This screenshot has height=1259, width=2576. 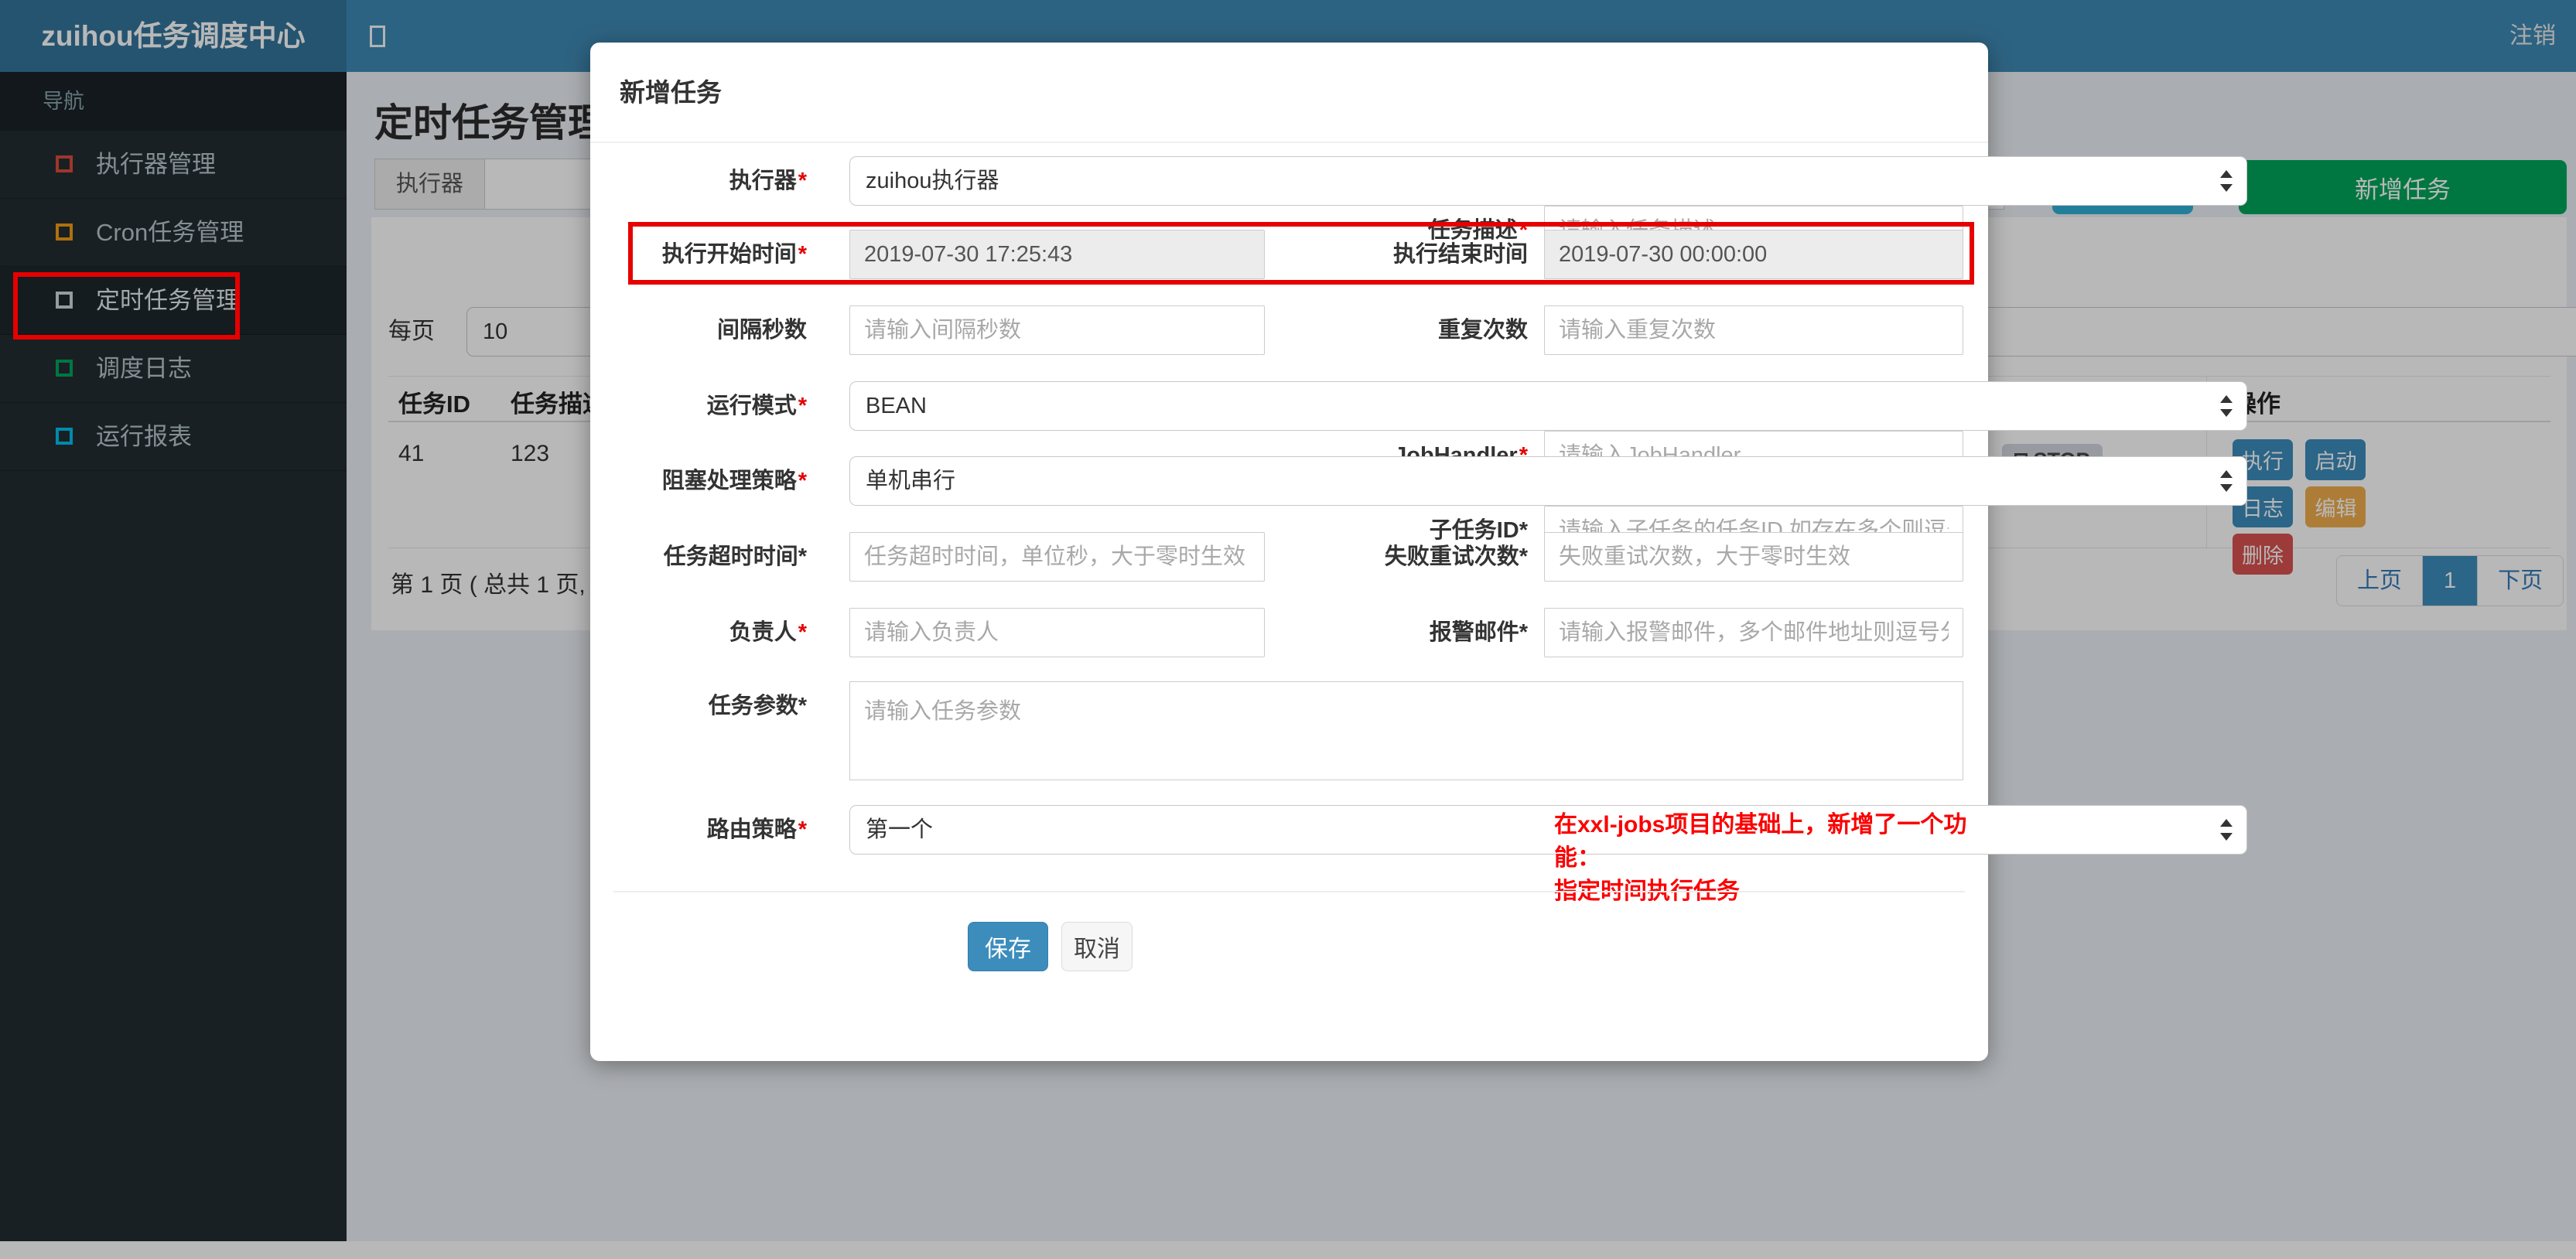 I want to click on form-row: 任务超时时间* 失败重试次数*, so click(x=1289, y=557).